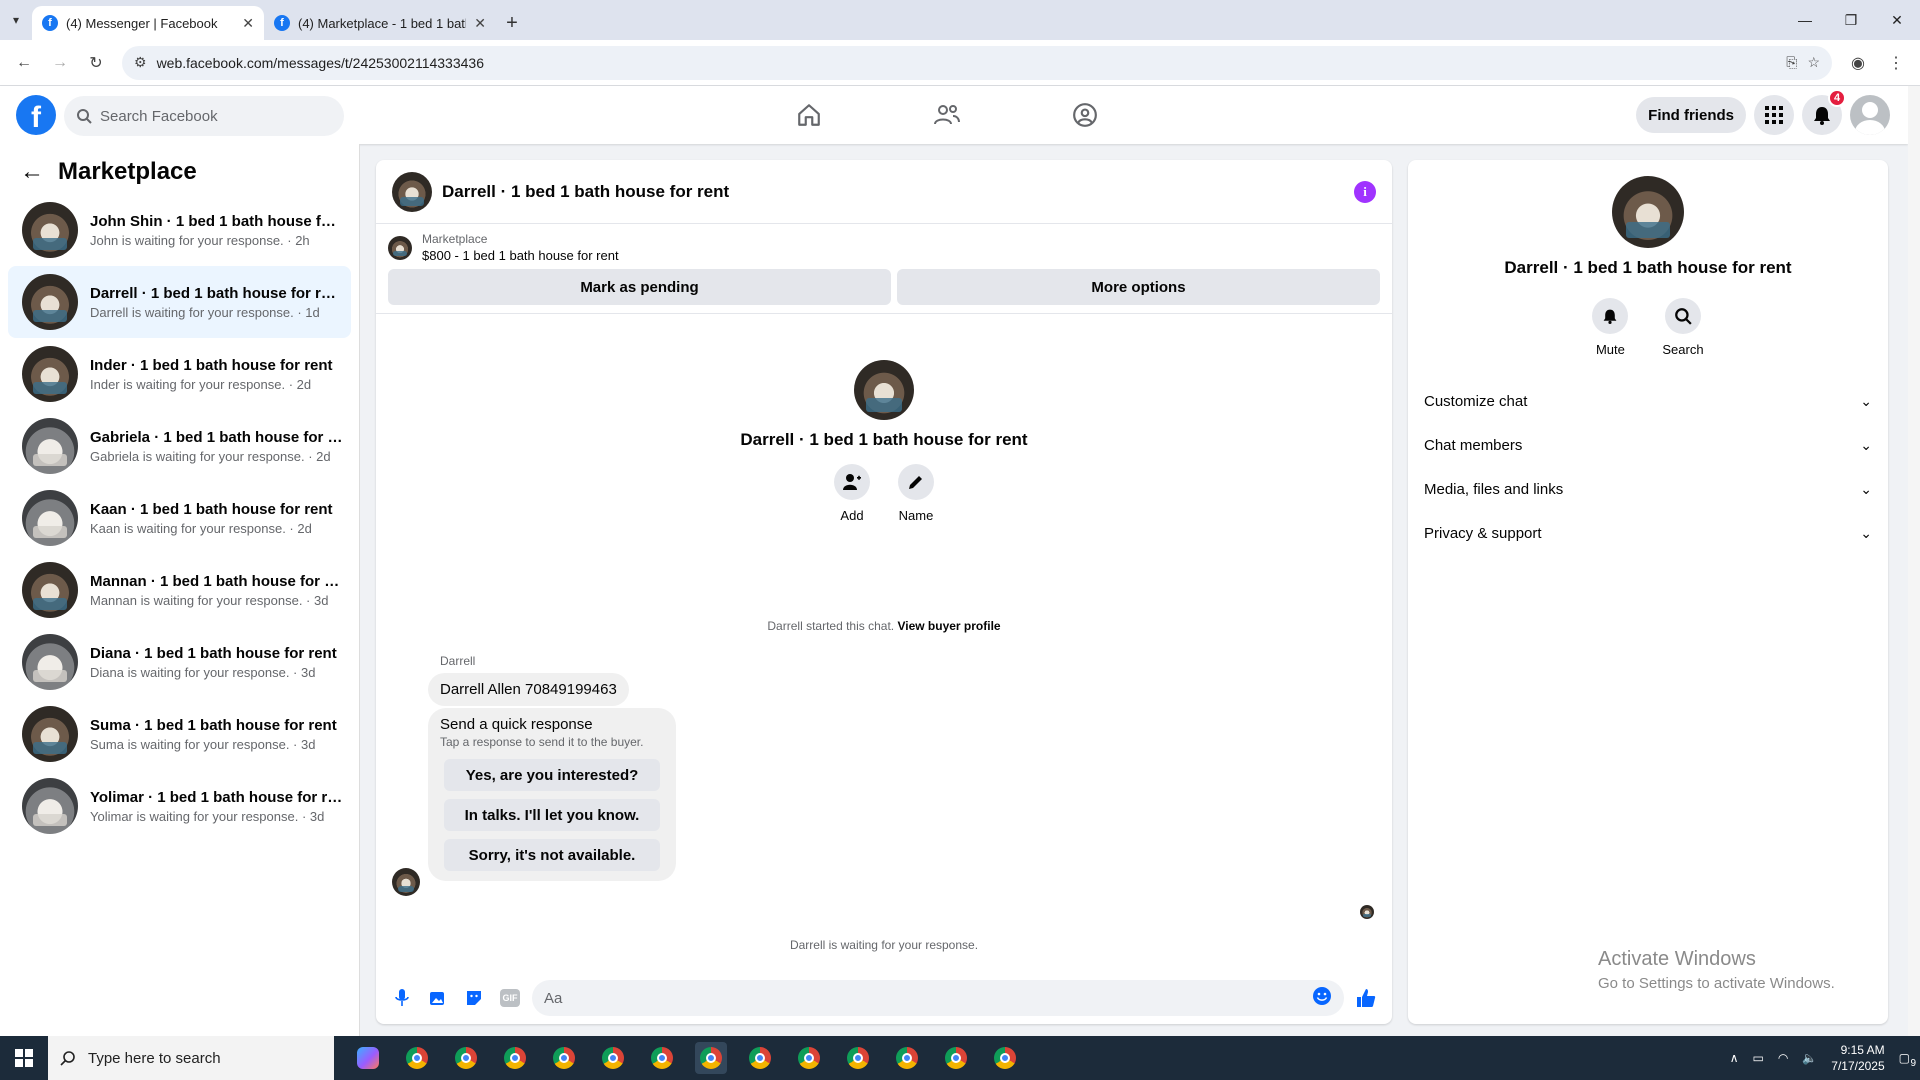 The height and width of the screenshot is (1080, 1920). Describe the element at coordinates (1648, 401) in the screenshot. I see `customize-chat-section: Customize chat ⌄` at that location.